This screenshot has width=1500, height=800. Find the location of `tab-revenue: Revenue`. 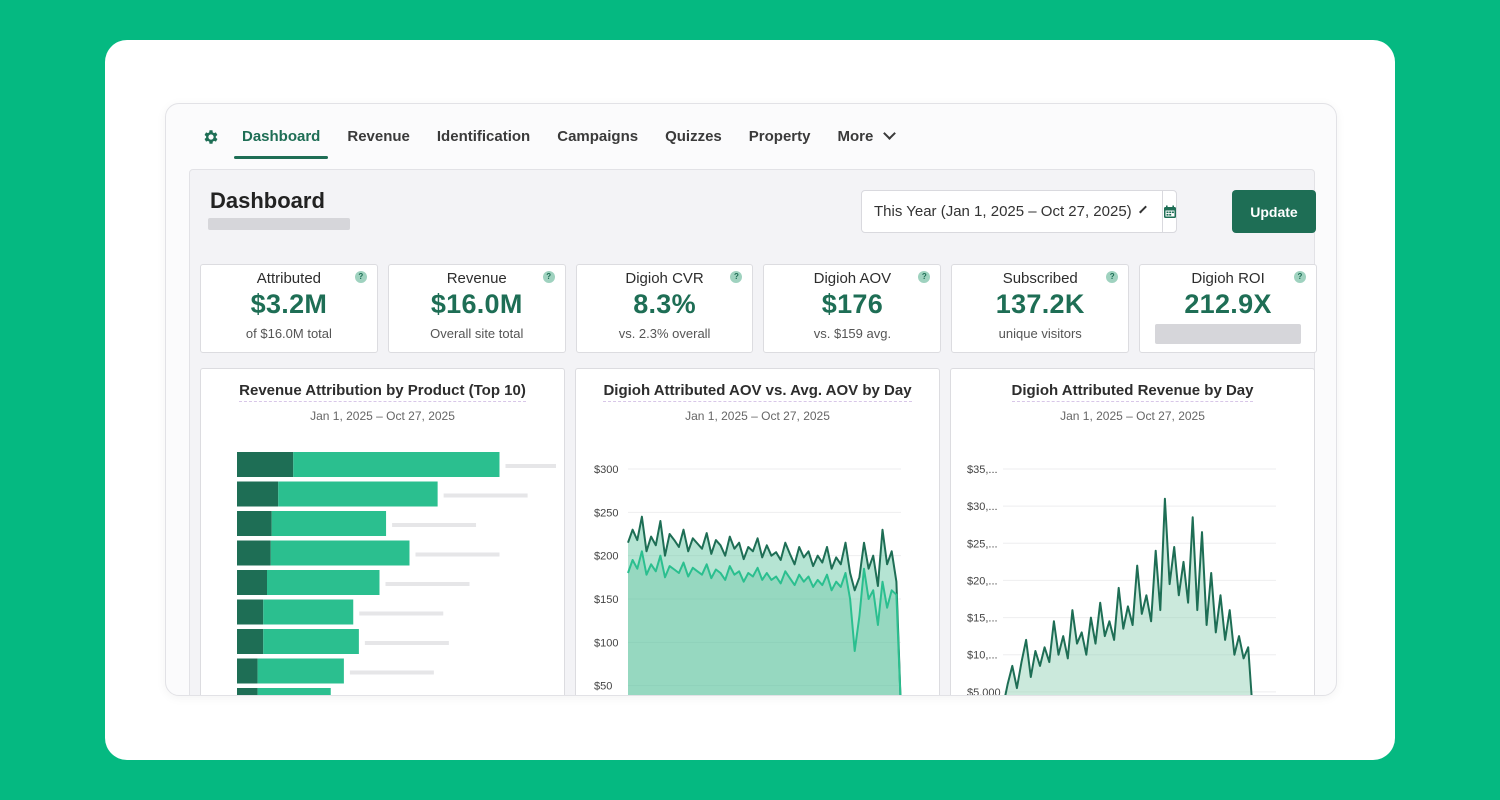

tab-revenue: Revenue is located at coordinates (378, 137).